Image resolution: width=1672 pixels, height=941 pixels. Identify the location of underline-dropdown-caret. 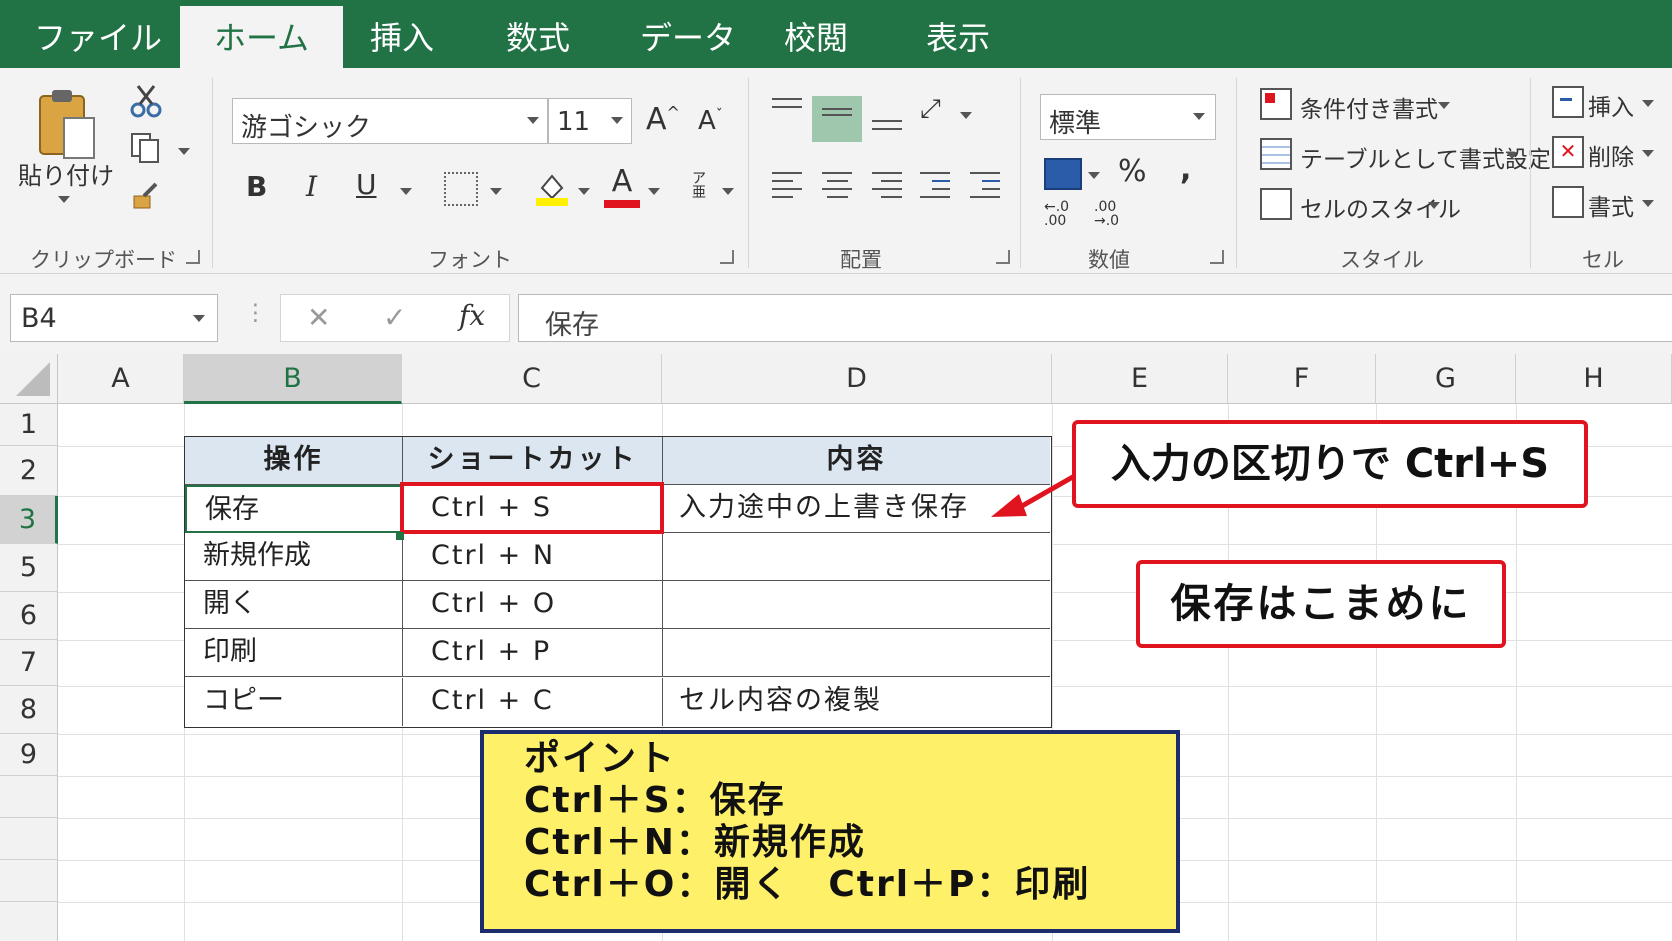
(406, 191).